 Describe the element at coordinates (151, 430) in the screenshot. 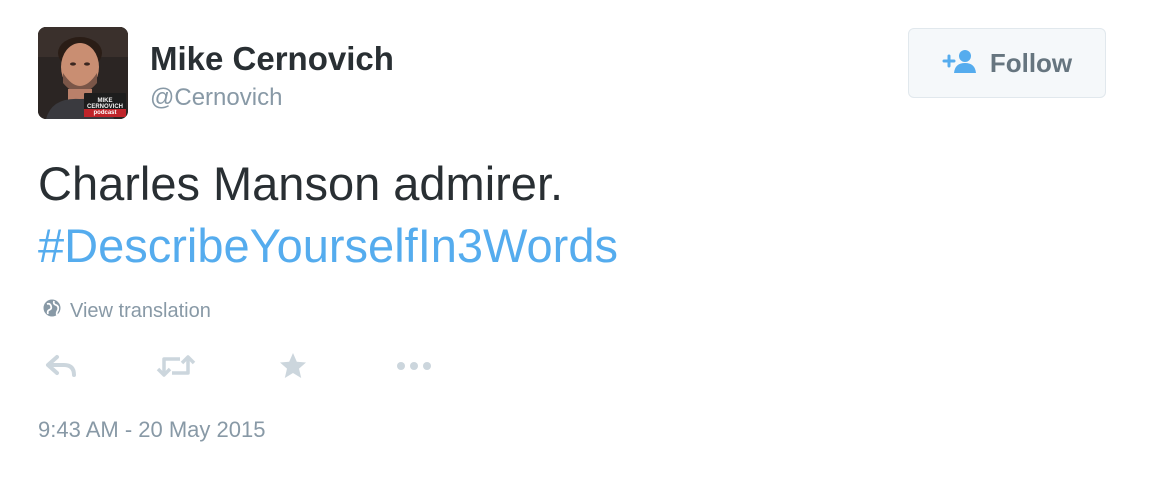

I see `tweet-timestamp: 9:43 AM - 20 May 2015` at that location.